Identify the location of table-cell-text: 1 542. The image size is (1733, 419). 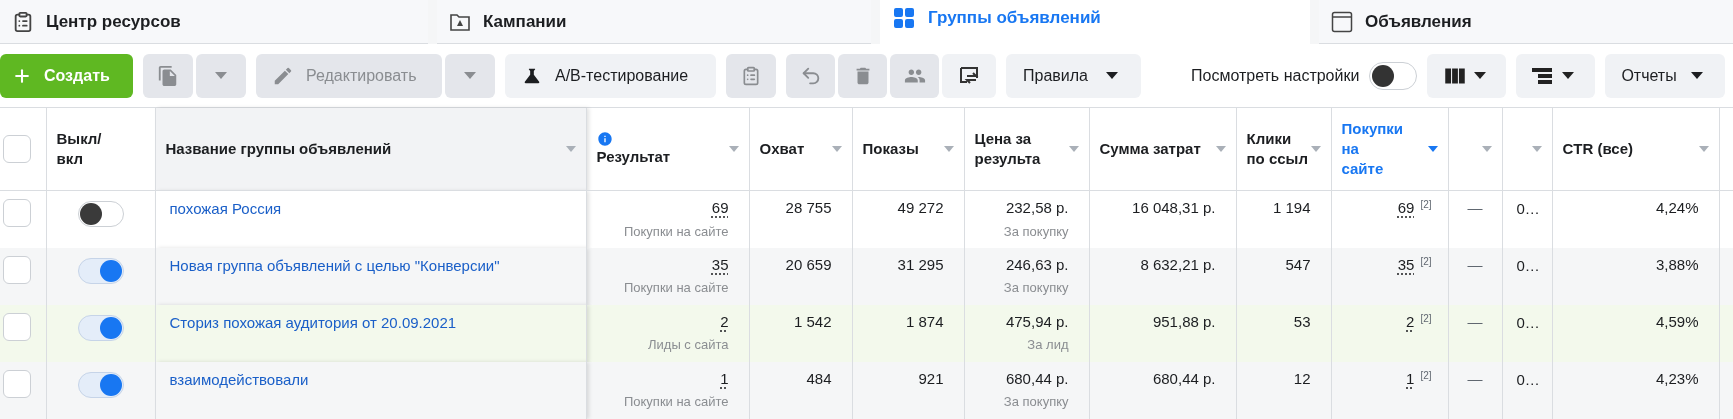
(812, 321).